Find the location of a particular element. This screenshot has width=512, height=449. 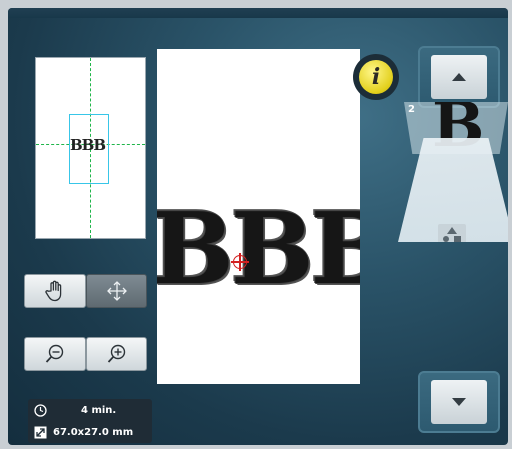

layer-number: 2 is located at coordinates (411, 109).